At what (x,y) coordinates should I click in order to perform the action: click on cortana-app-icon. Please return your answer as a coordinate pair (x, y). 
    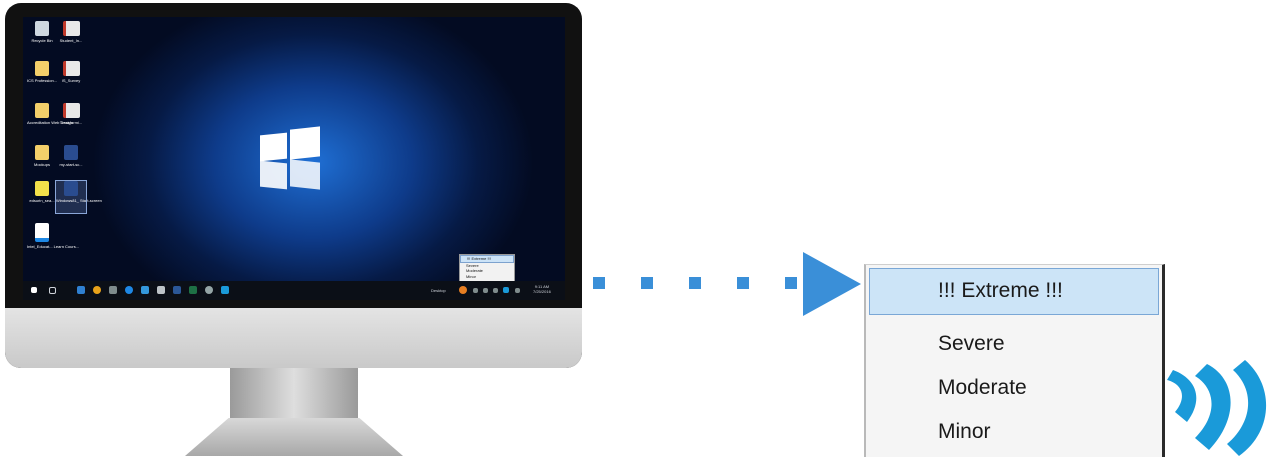
    Looking at the image, I should click on (225, 290).